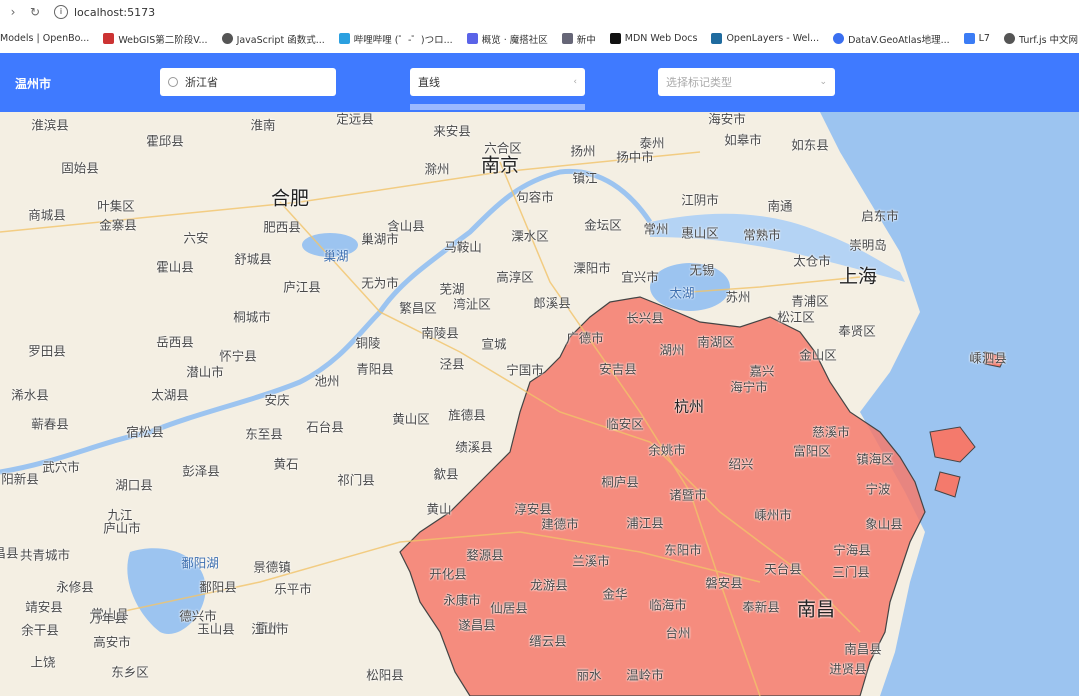  Describe the element at coordinates (238, 356) in the screenshot. I see `place-label: 怀宁县` at that location.